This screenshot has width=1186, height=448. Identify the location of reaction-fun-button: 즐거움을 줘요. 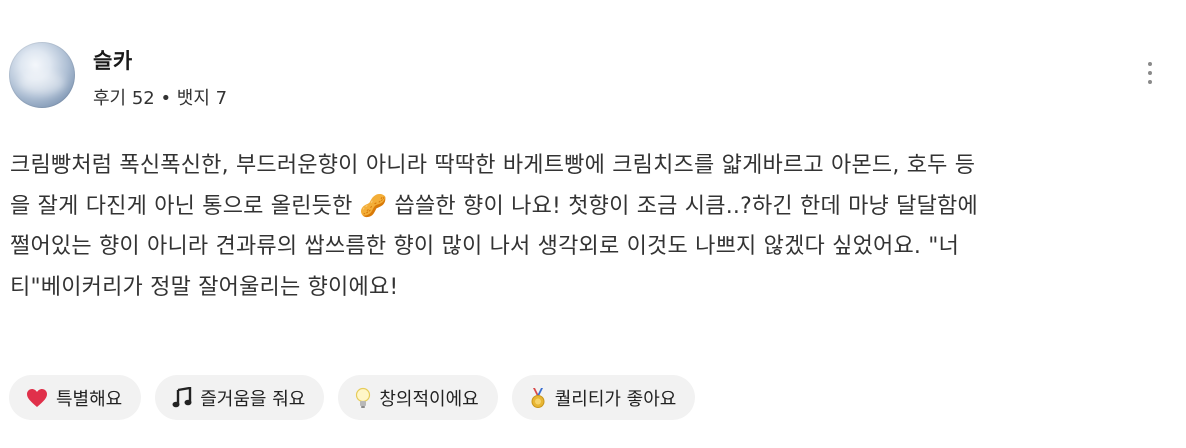
(240, 397).